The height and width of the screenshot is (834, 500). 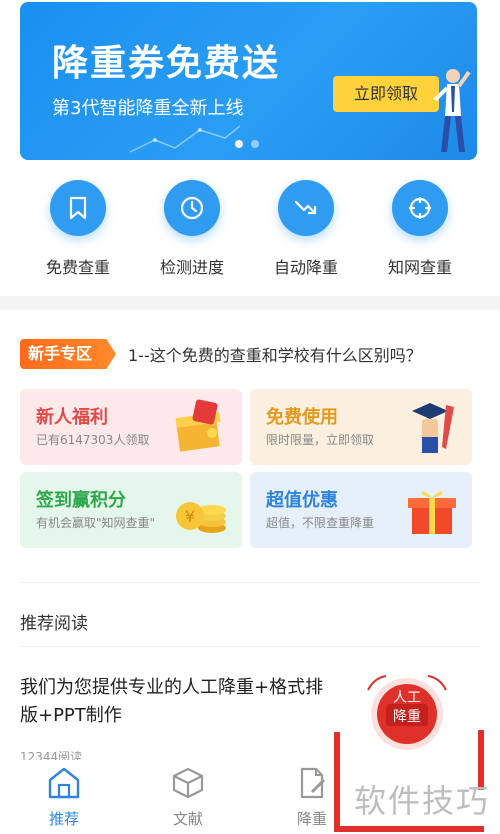 I want to click on carousel-dot, so click(x=255, y=144).